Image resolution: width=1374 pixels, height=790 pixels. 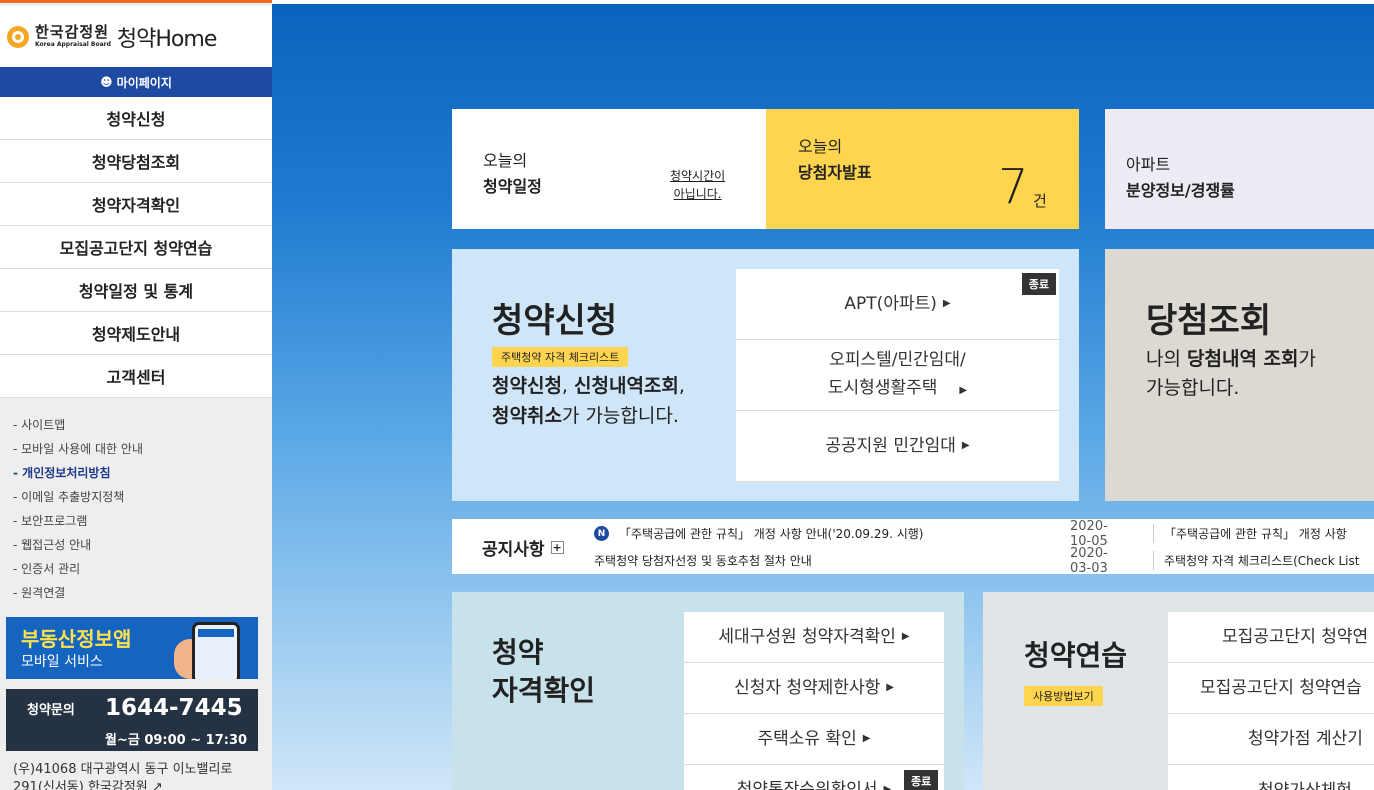 I want to click on phone-icon, so click(x=216, y=650).